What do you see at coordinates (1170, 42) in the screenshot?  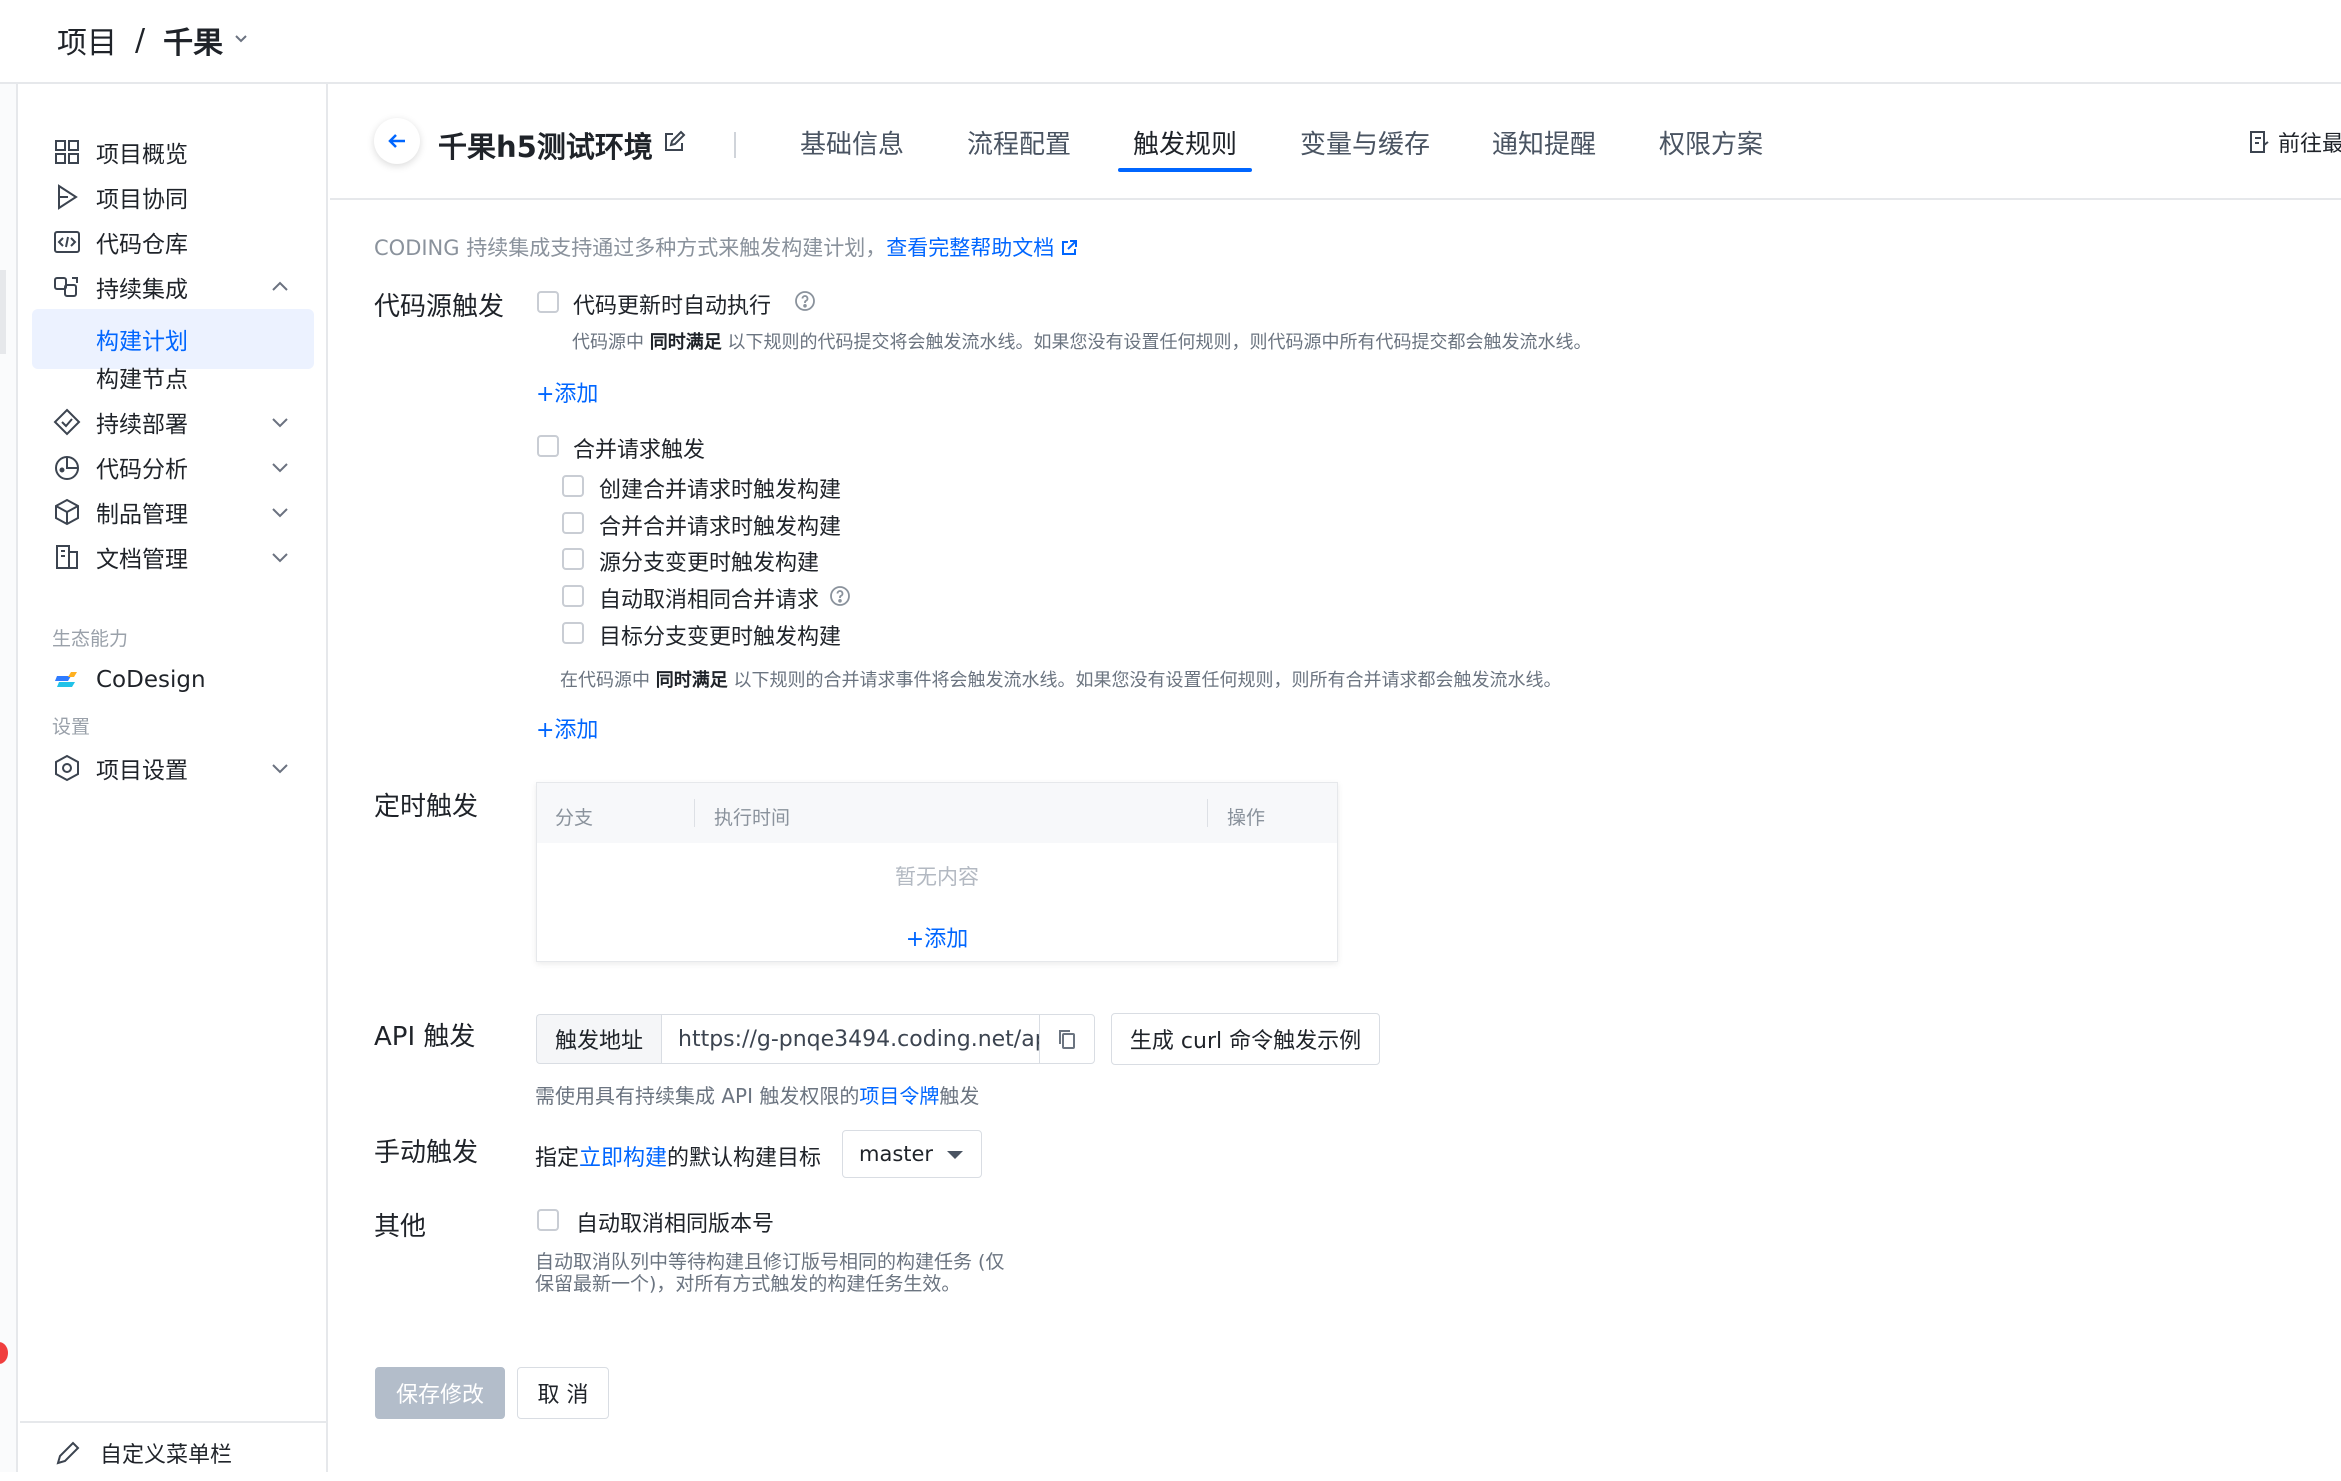 I see `app-header: 项目 / 千果` at bounding box center [1170, 42].